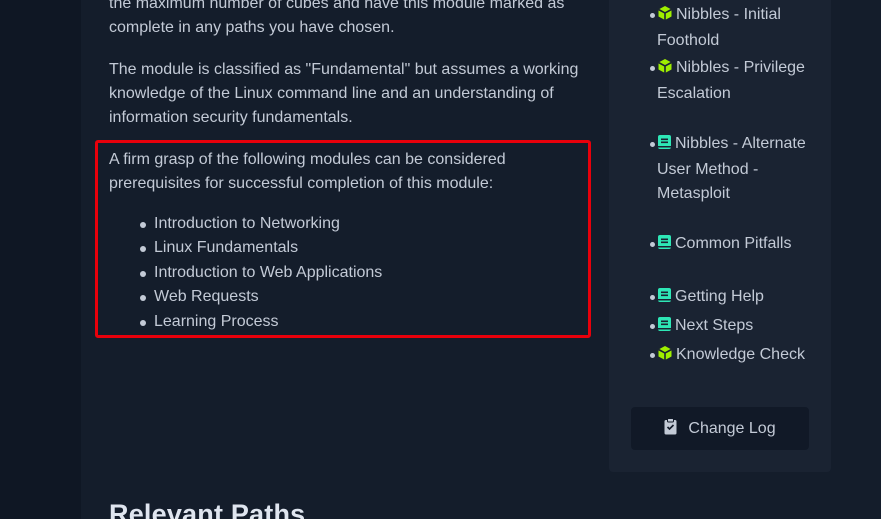 The image size is (881, 519). What do you see at coordinates (719, 296) in the screenshot?
I see `toc-item-label: Getting Help` at bounding box center [719, 296].